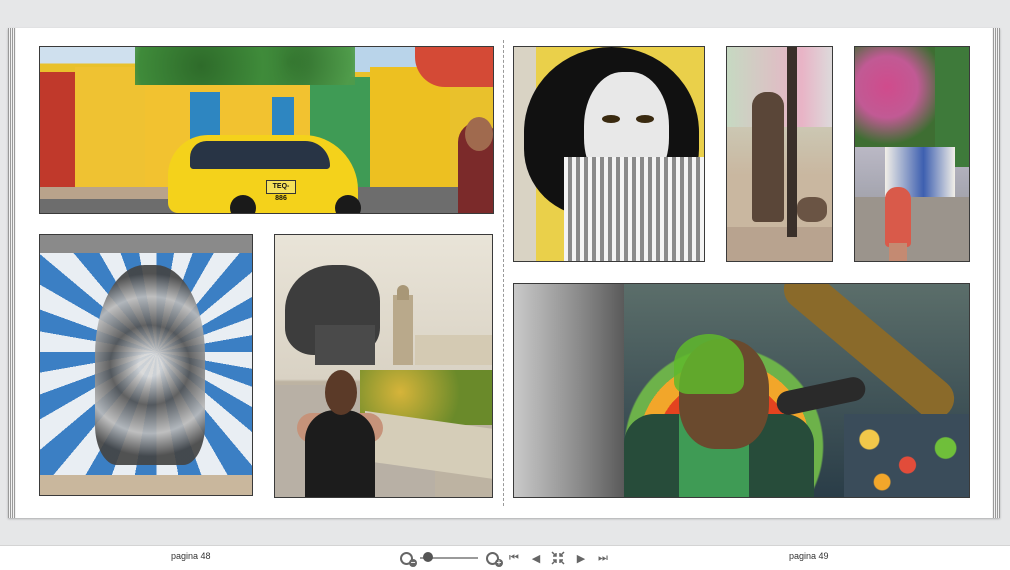 This screenshot has width=1010, height=570. I want to click on photo-statue-and-tower, so click(383, 366).